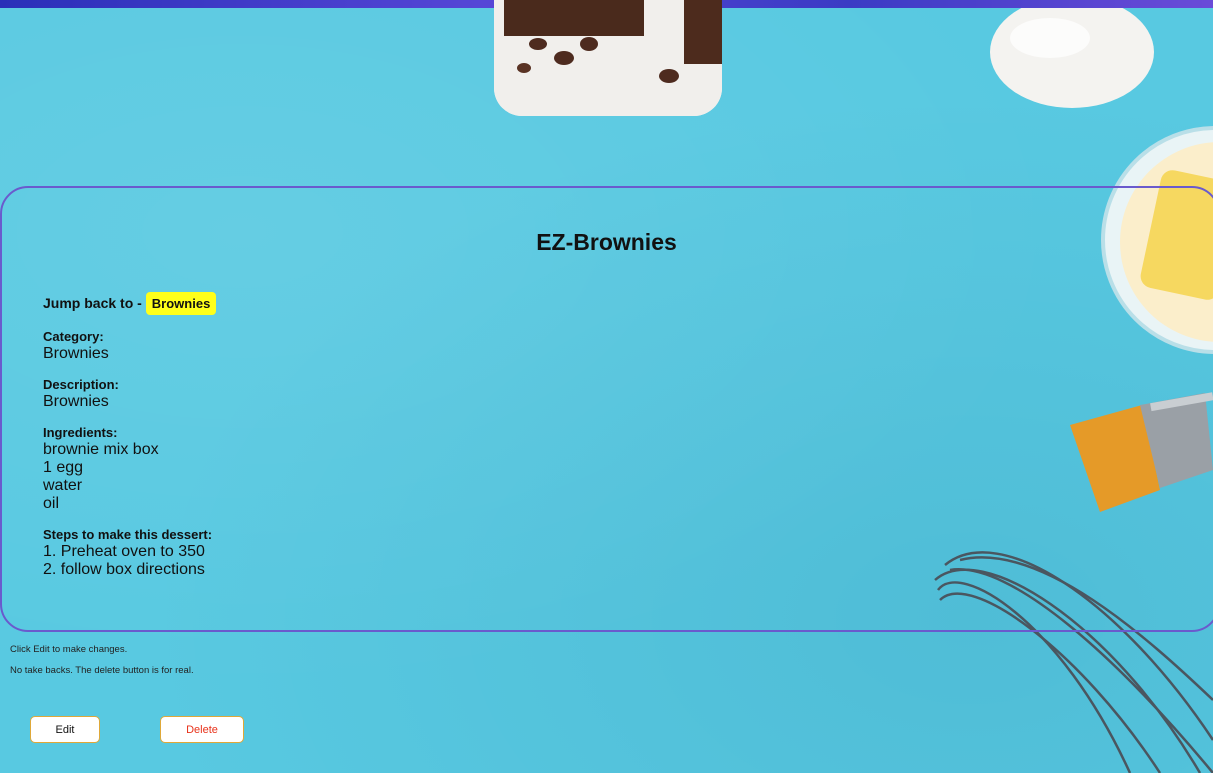  I want to click on description-label: Description:, so click(81, 384).